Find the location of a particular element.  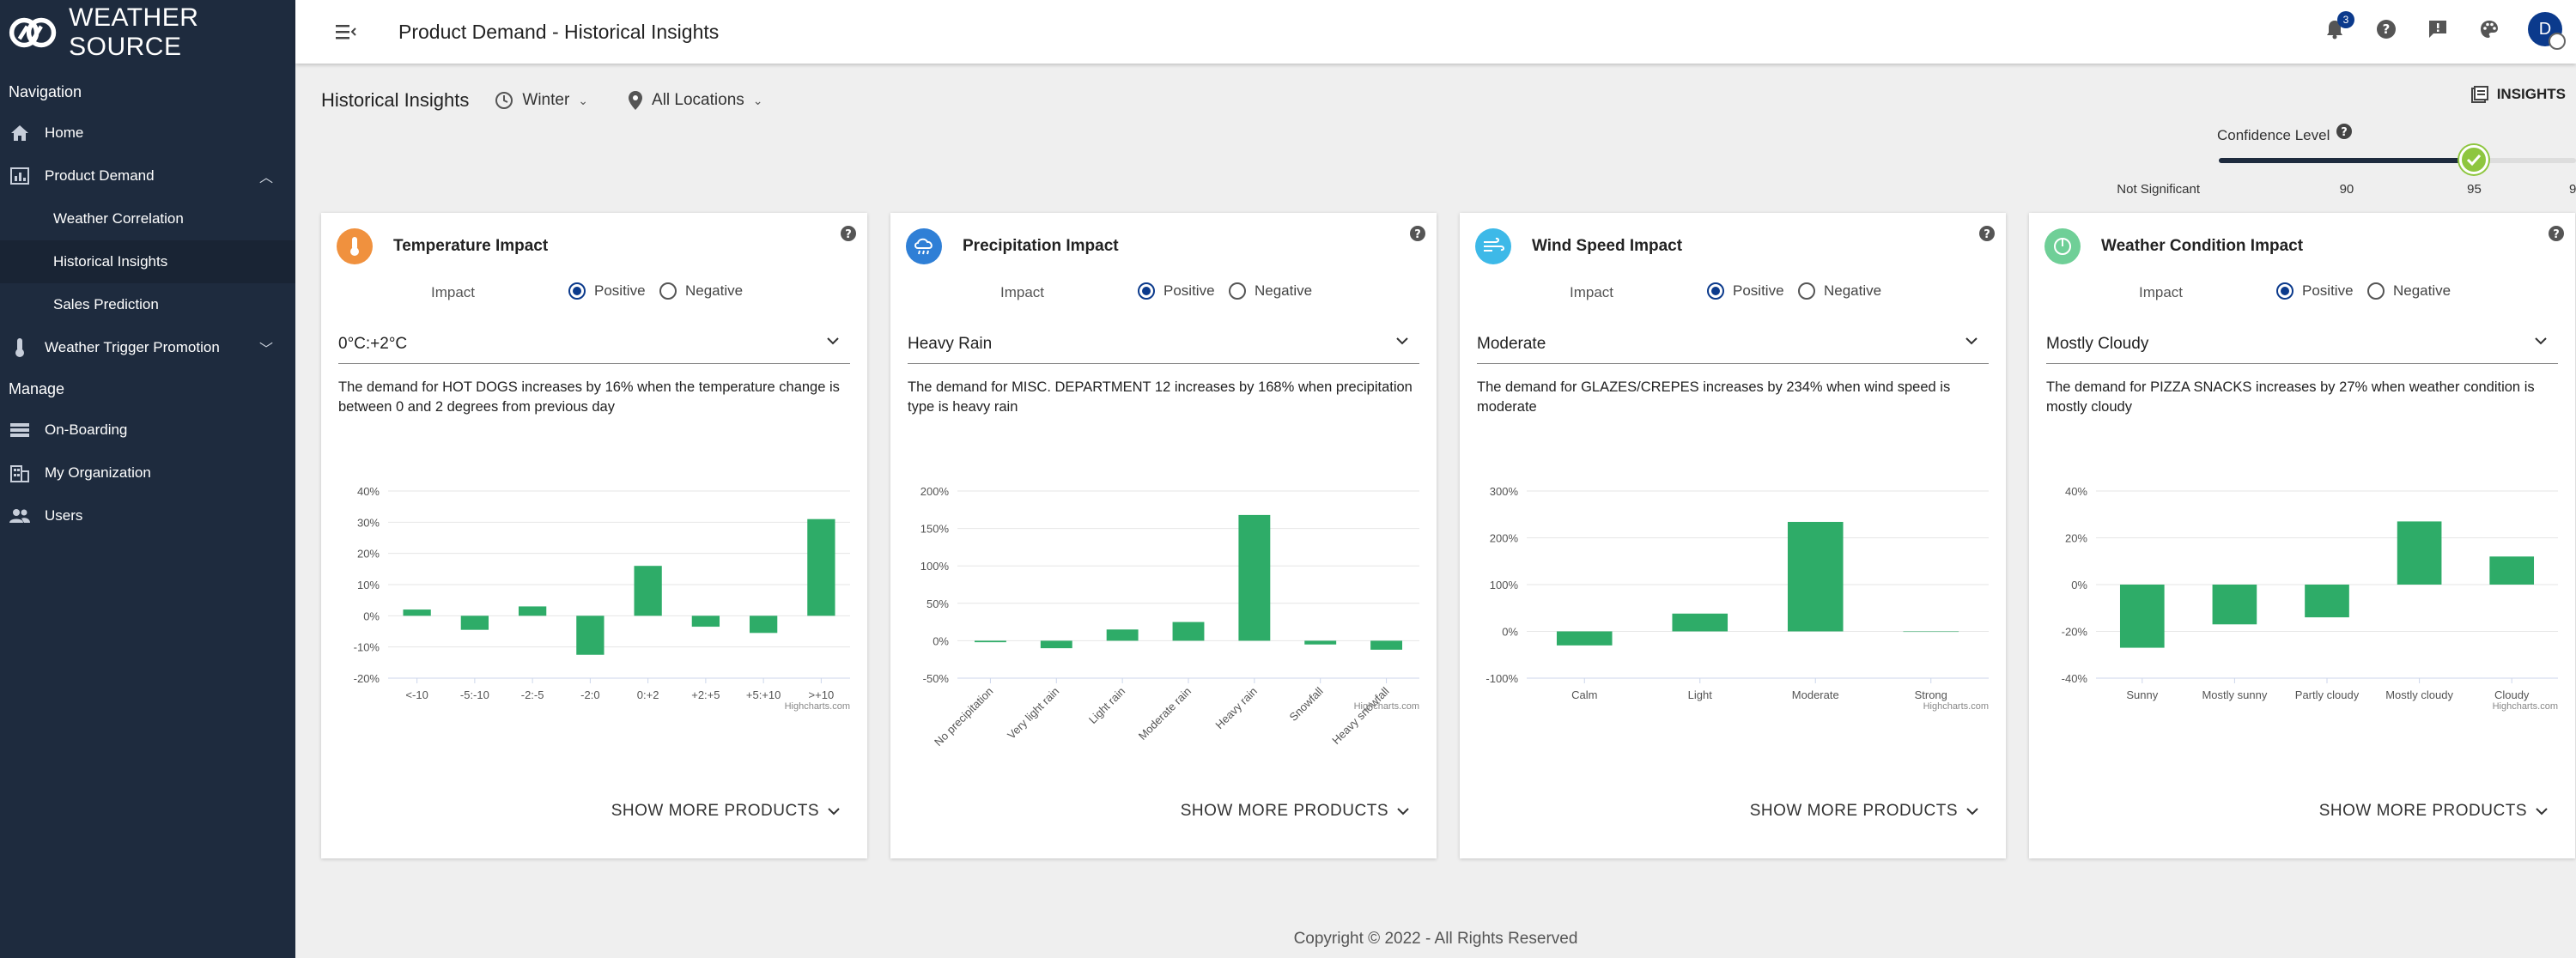

sidebar-item-product-demand: Product Demand ︿ is located at coordinates (148, 176).